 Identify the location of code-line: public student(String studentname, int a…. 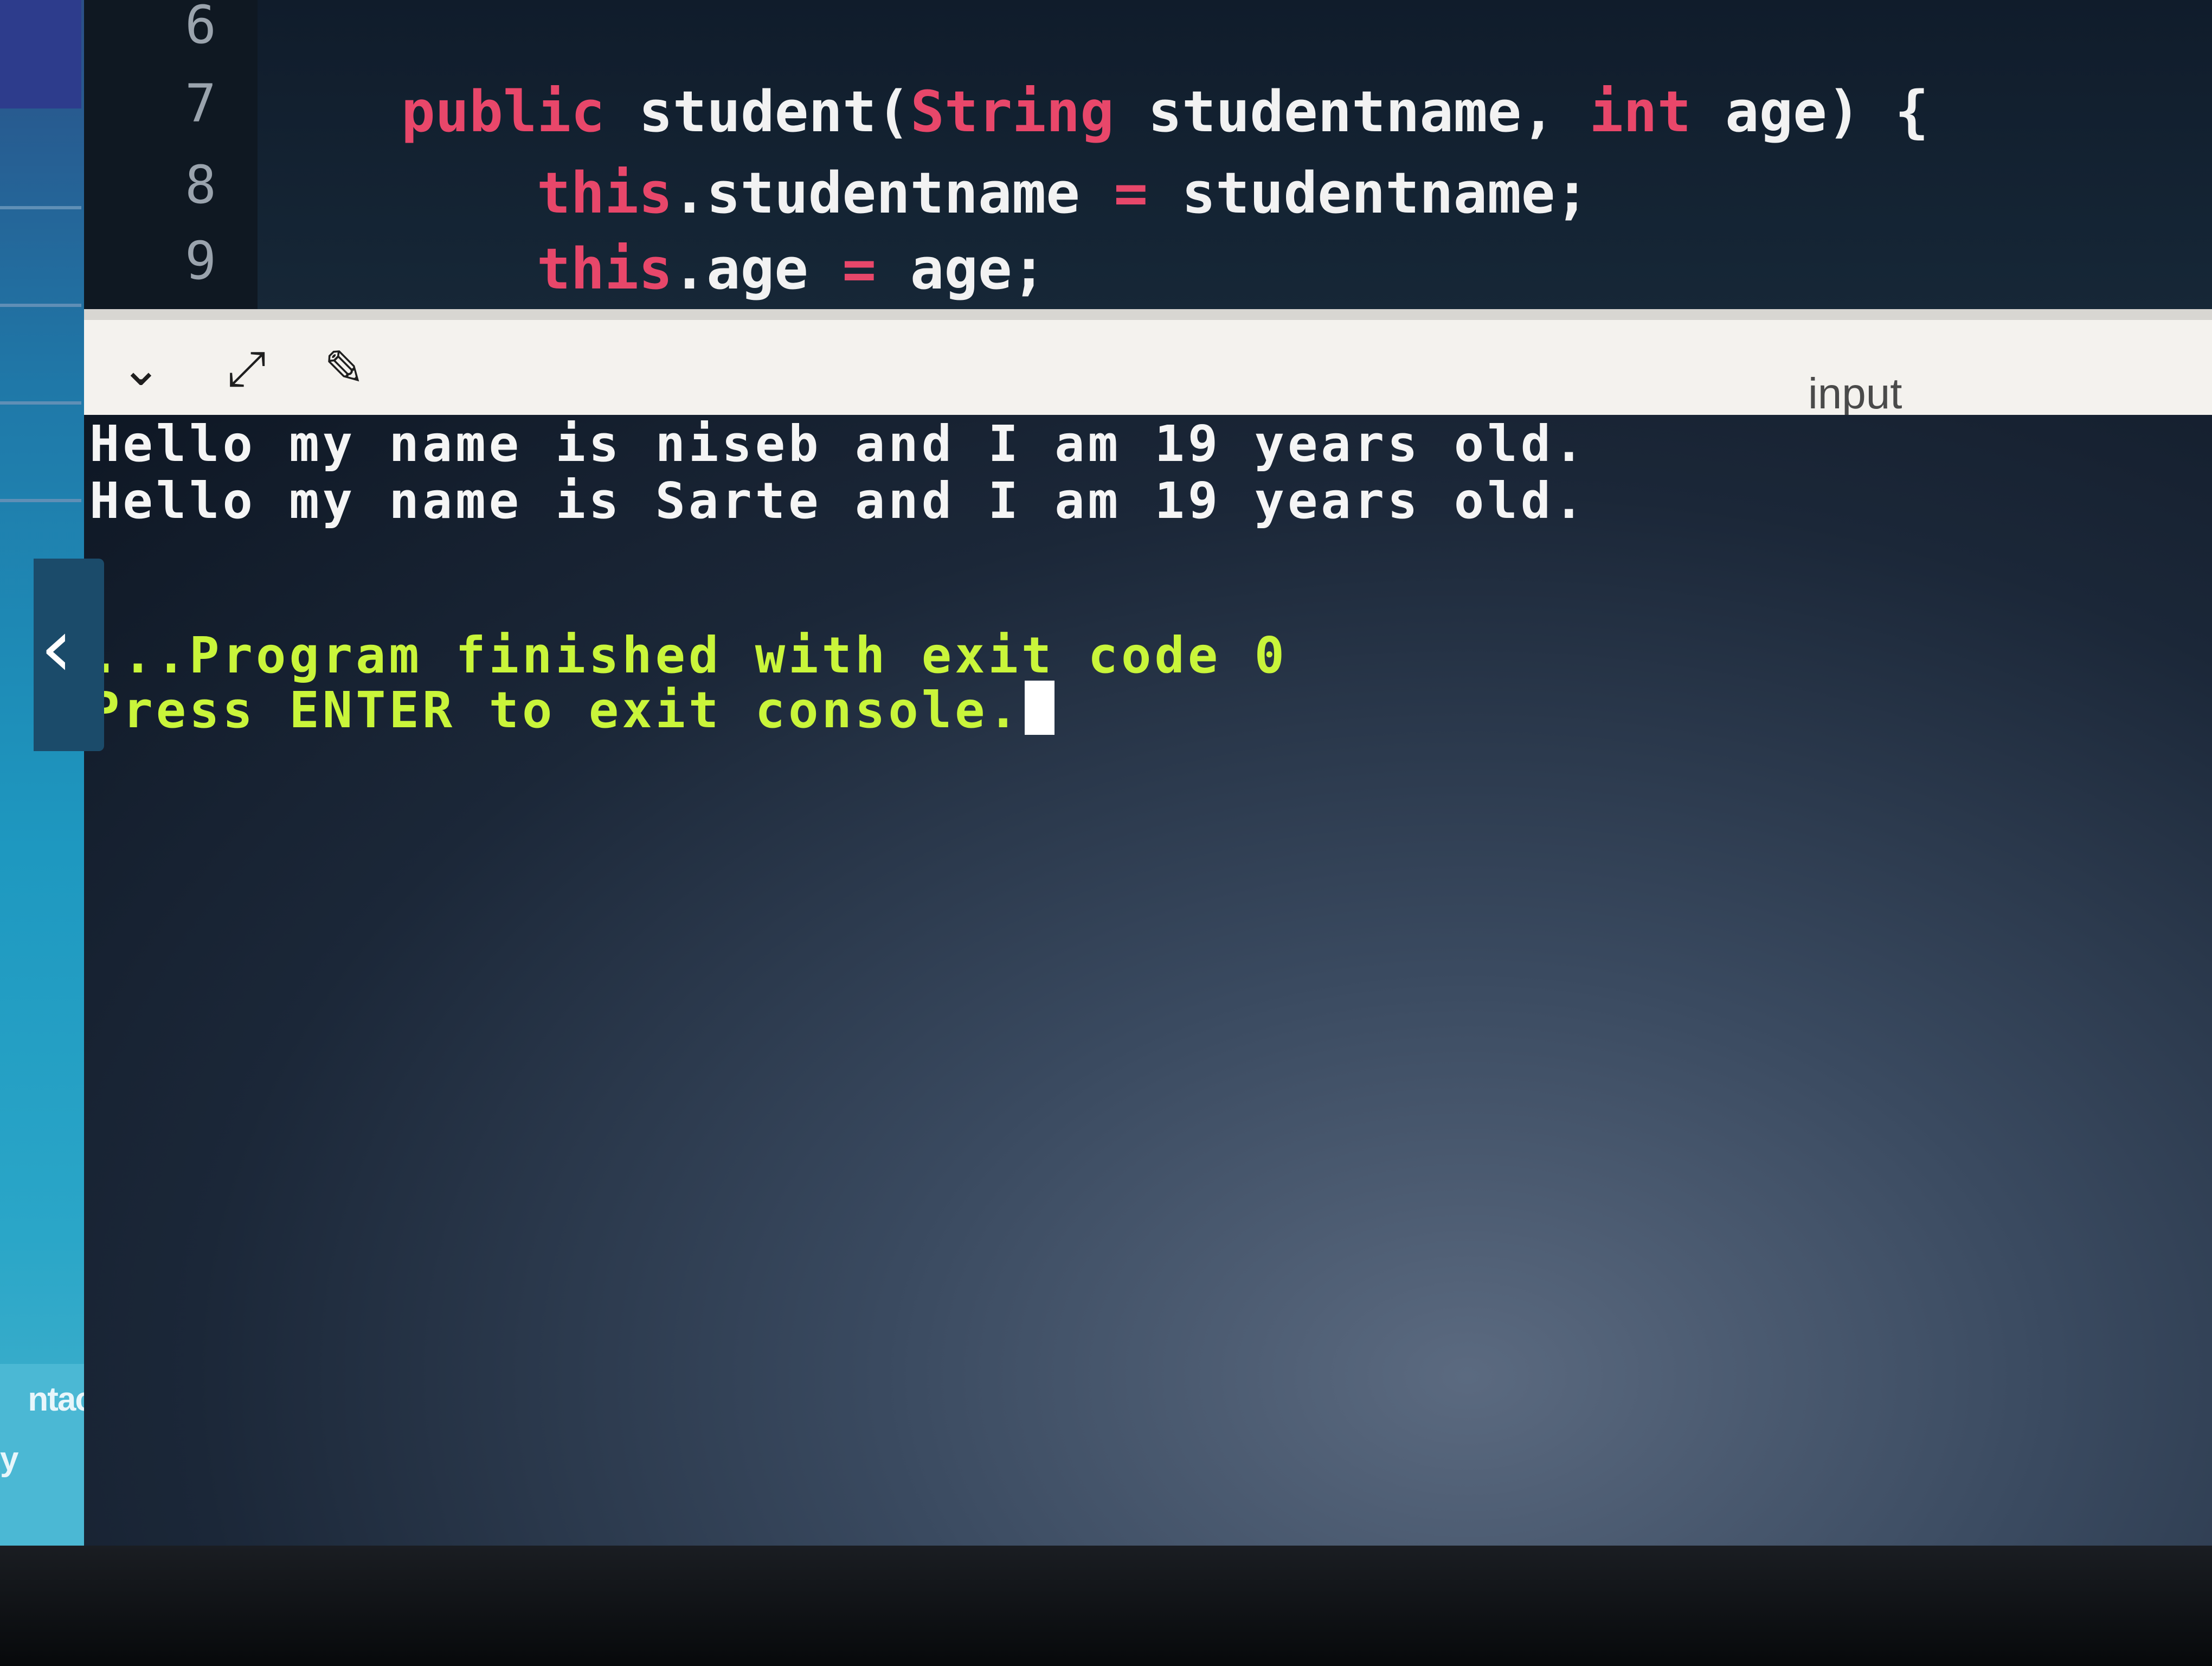
(1165, 112).